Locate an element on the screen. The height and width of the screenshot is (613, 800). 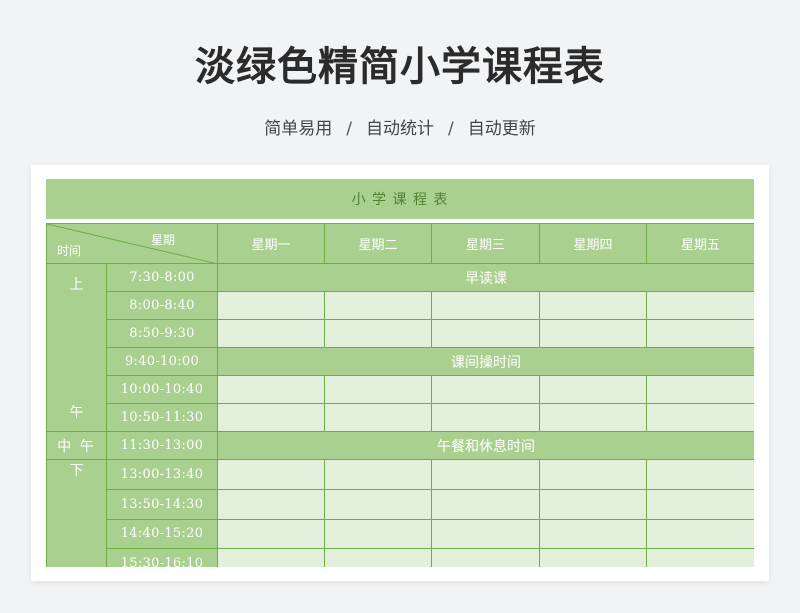
table-row: 中 午 11:30-13:00 午餐和休息时间 is located at coordinates (400, 445).